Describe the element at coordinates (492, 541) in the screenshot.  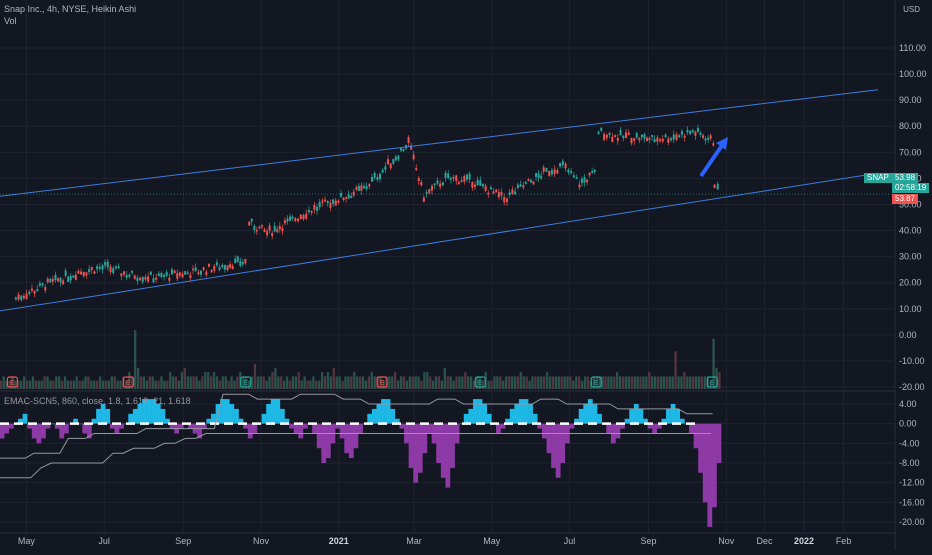
I see `x-tick-label: May` at that location.